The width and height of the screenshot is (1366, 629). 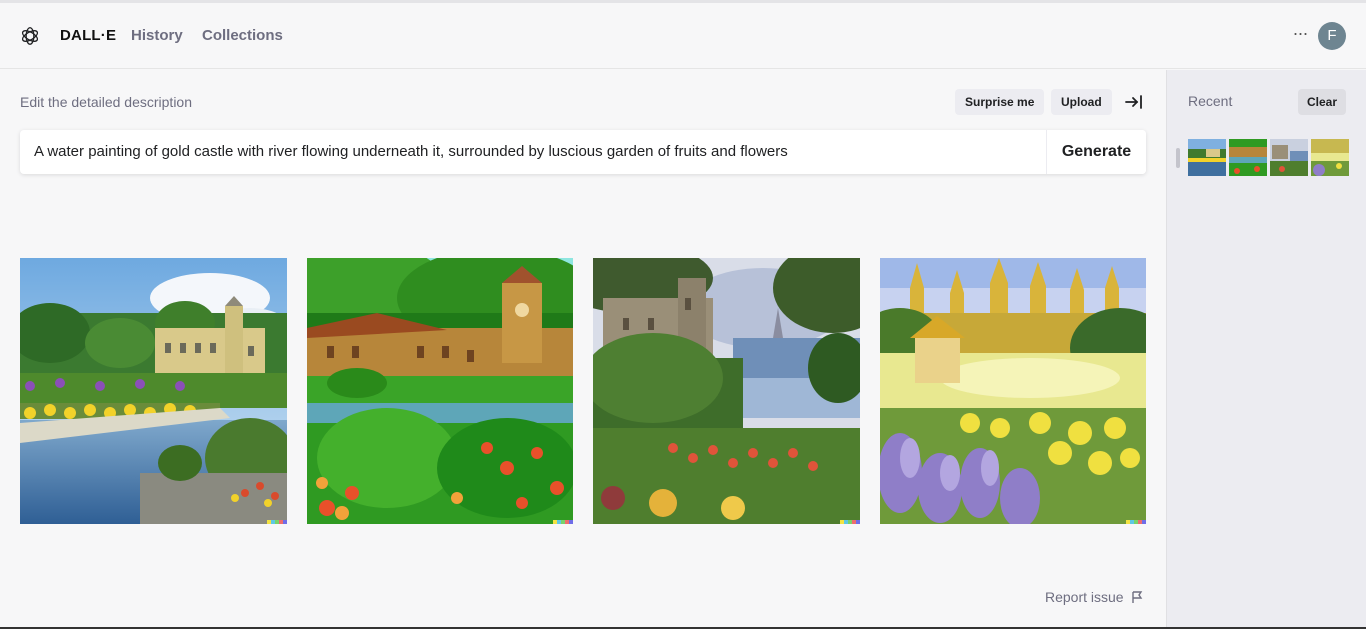 What do you see at coordinates (1000, 102) in the screenshot?
I see `surprise-me-button: Surprise me` at bounding box center [1000, 102].